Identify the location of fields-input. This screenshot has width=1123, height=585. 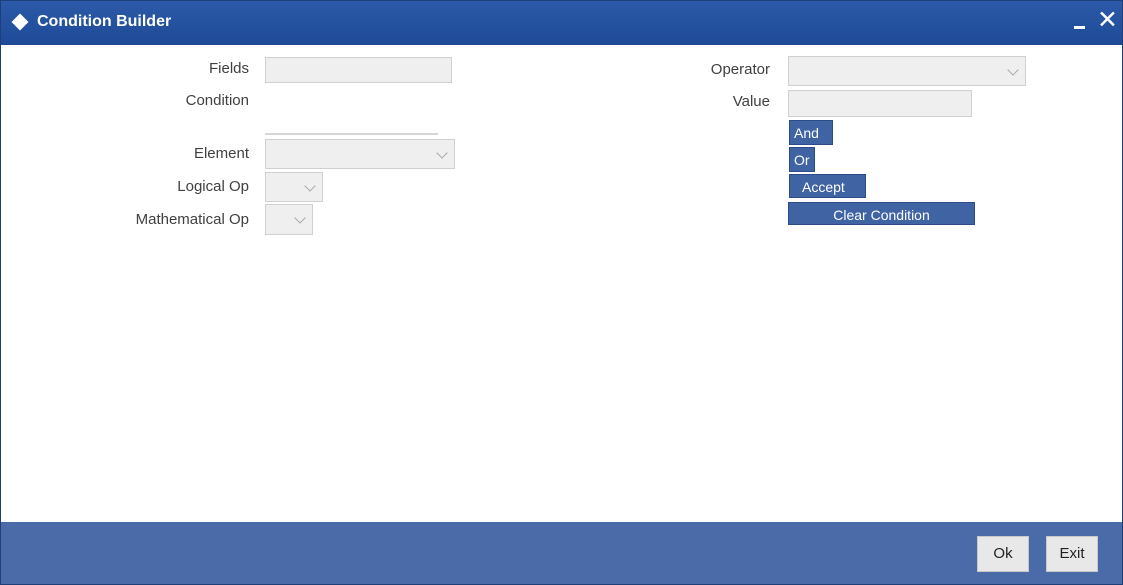
(358, 70).